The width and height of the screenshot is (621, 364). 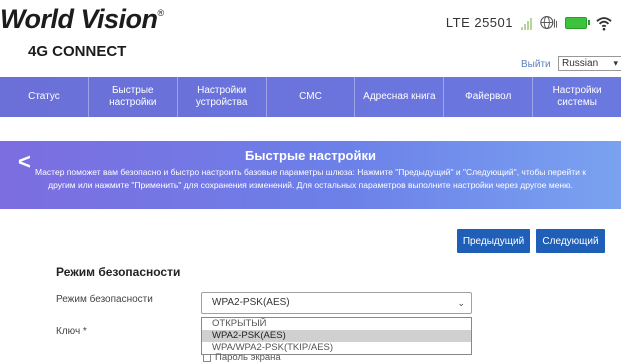 I want to click on network-label: LTE 25501, so click(x=479, y=22).